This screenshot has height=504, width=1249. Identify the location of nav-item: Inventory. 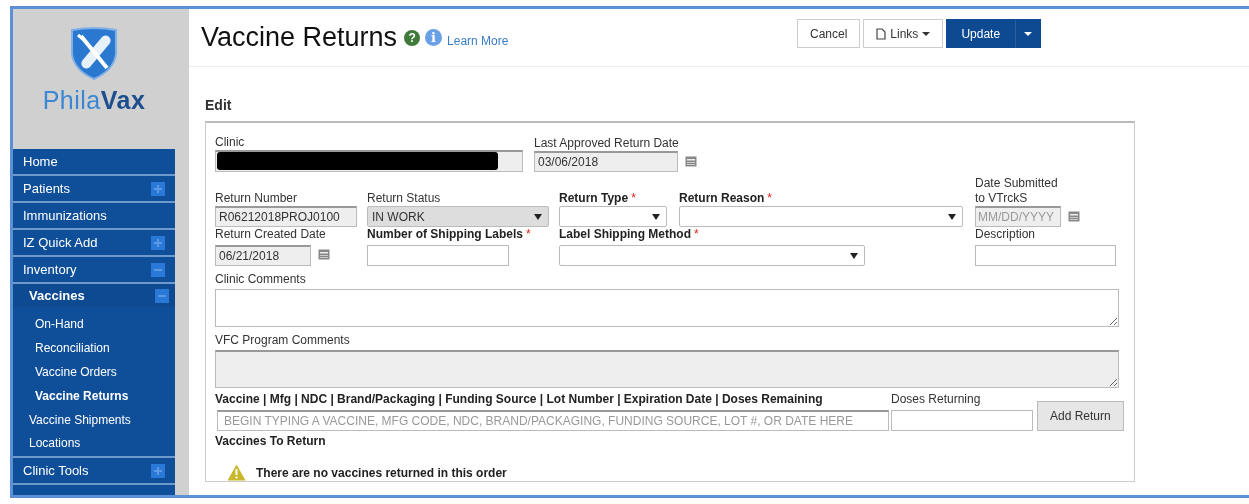
(94, 270).